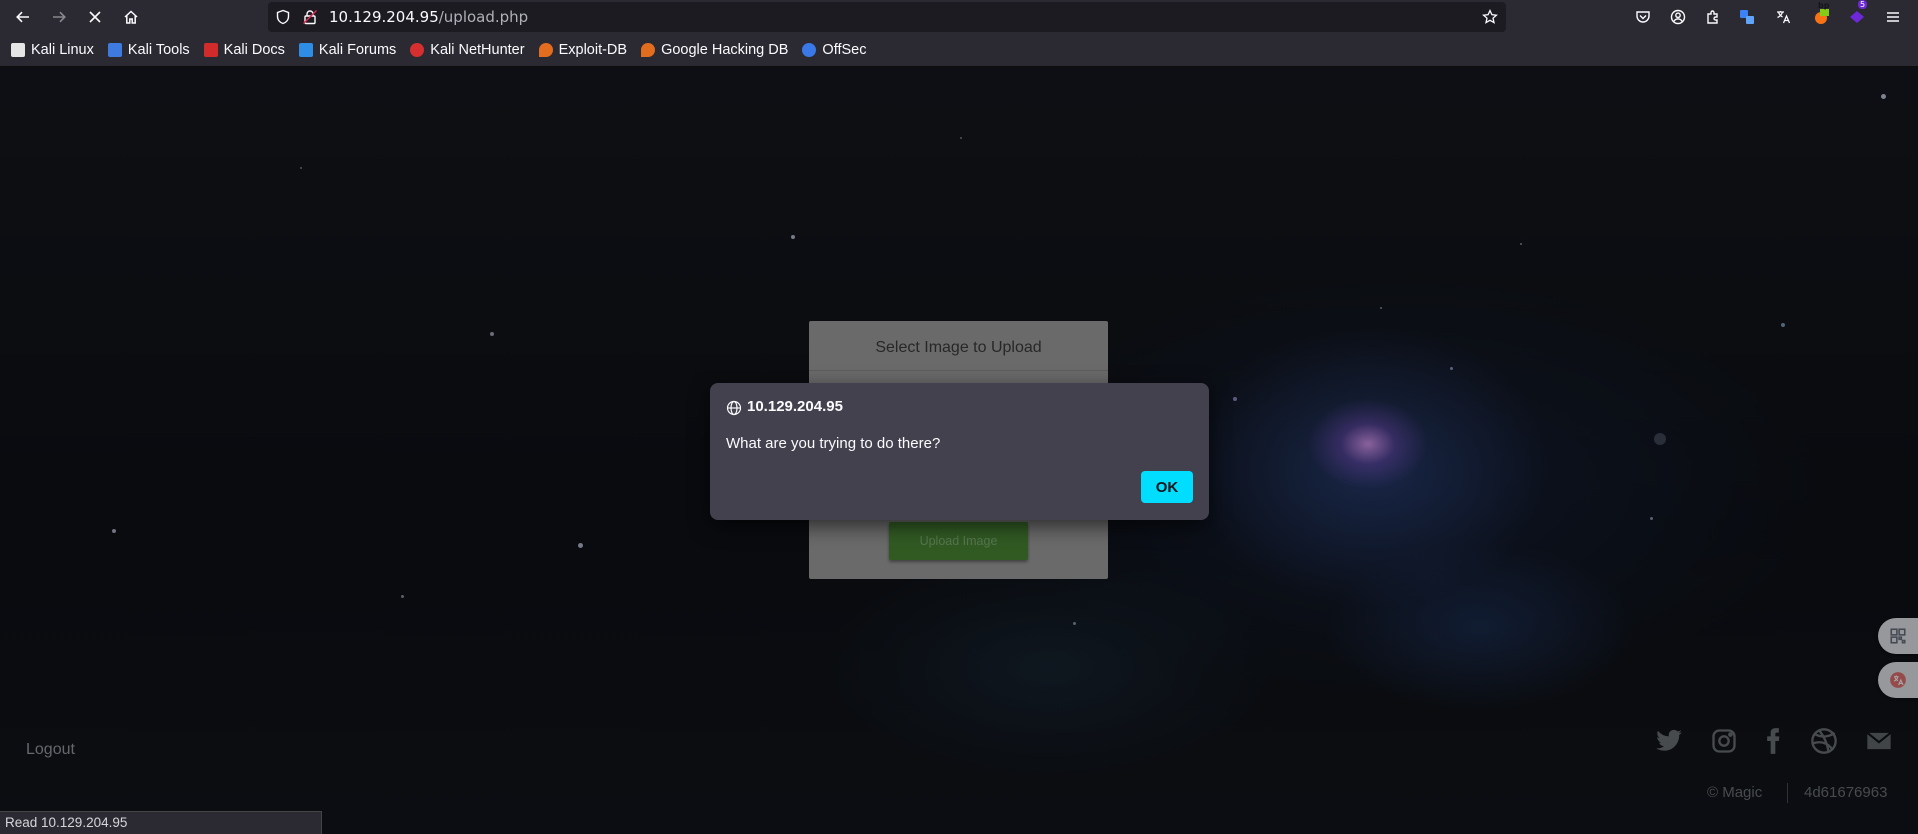 The image size is (1918, 834). I want to click on wappalyzer-icon, so click(1857, 17).